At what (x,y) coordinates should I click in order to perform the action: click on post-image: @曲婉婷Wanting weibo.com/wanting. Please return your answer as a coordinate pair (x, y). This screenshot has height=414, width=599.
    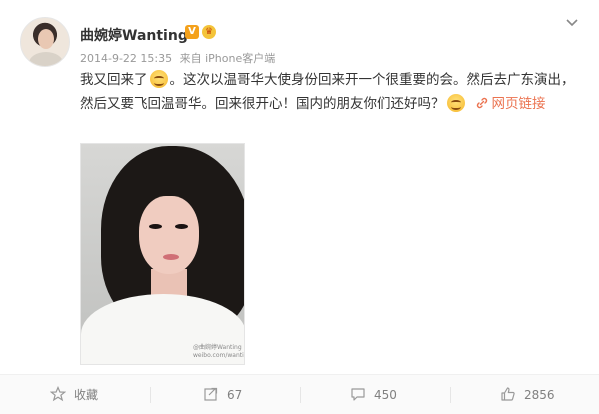
    Looking at the image, I should click on (162, 254).